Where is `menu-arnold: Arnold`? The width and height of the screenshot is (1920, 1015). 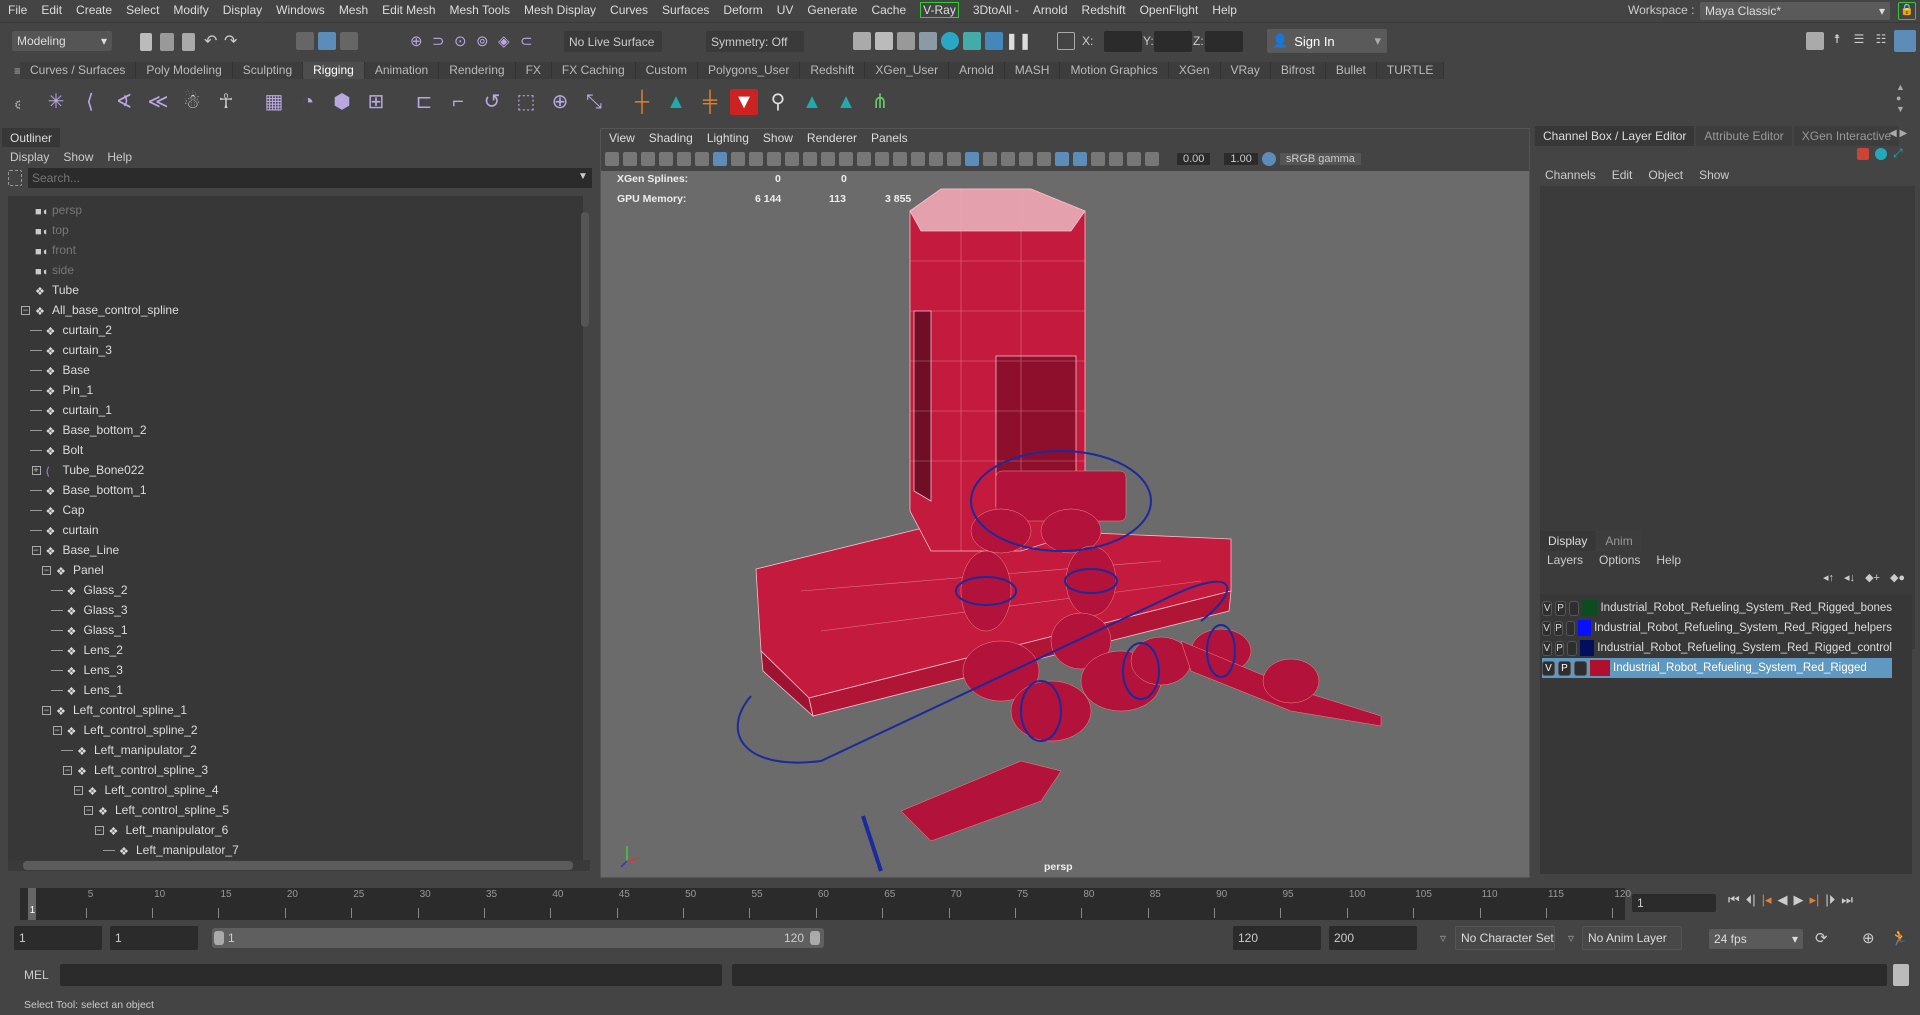 menu-arnold: Arnold is located at coordinates (1050, 10).